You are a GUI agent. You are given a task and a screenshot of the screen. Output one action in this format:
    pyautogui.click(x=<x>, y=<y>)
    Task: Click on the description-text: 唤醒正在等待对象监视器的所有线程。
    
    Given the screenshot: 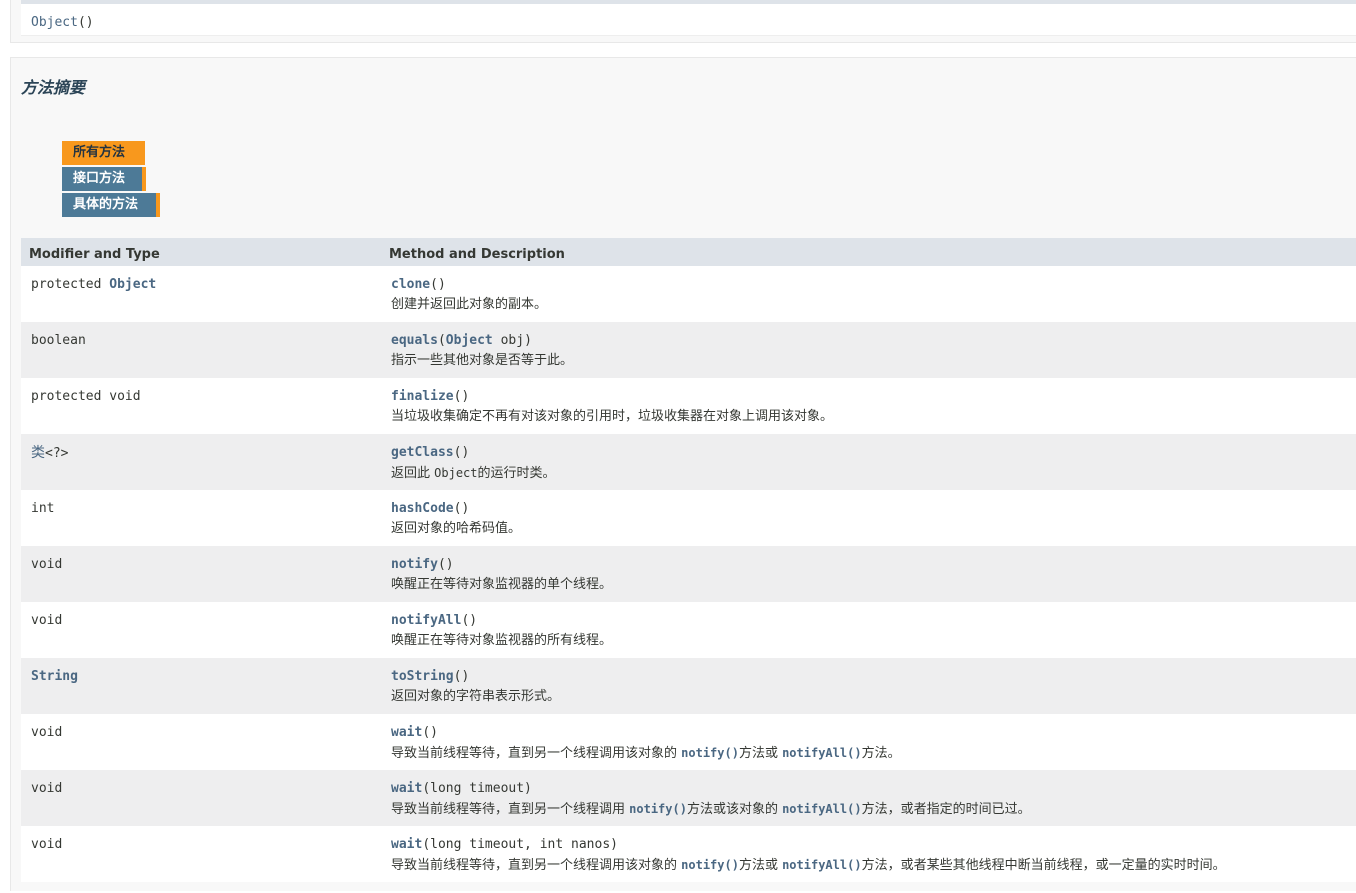 What is the action you would take?
    pyautogui.click(x=502, y=640)
    